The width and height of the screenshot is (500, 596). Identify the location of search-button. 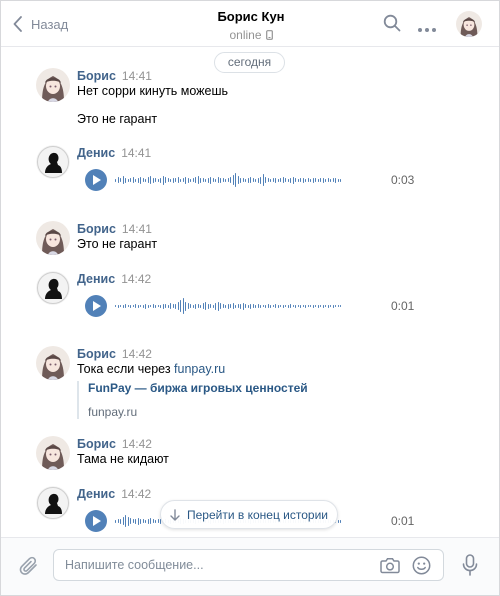
(392, 24).